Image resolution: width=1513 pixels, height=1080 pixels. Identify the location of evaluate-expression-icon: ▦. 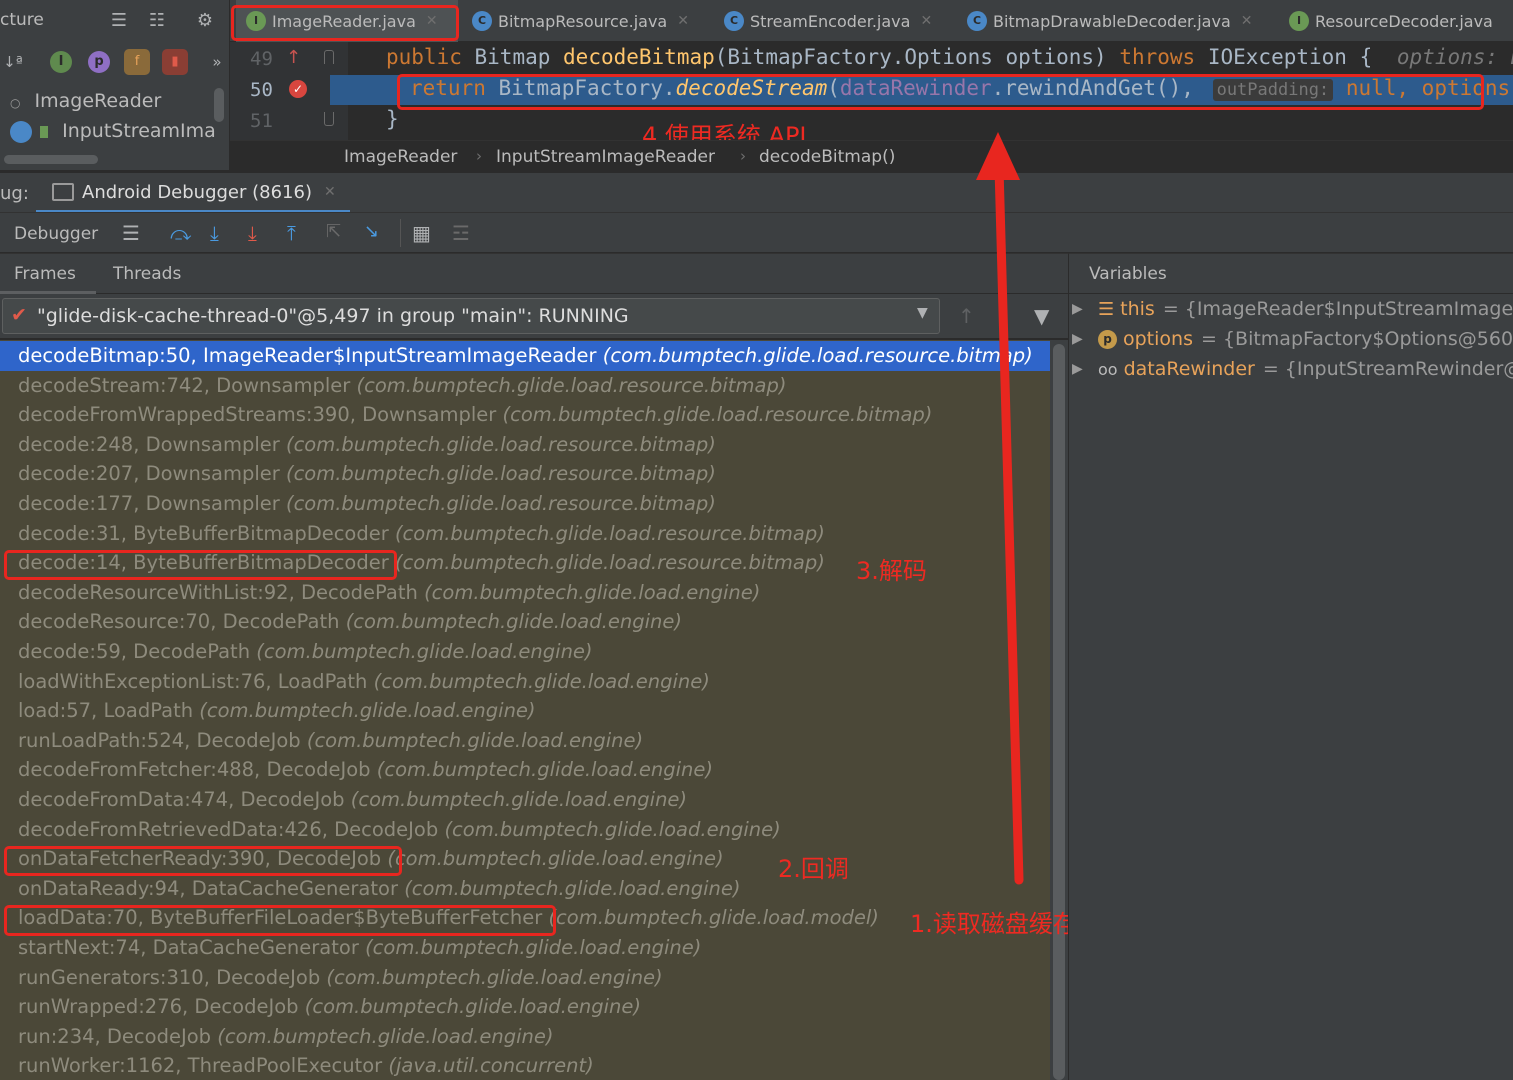
(421, 233).